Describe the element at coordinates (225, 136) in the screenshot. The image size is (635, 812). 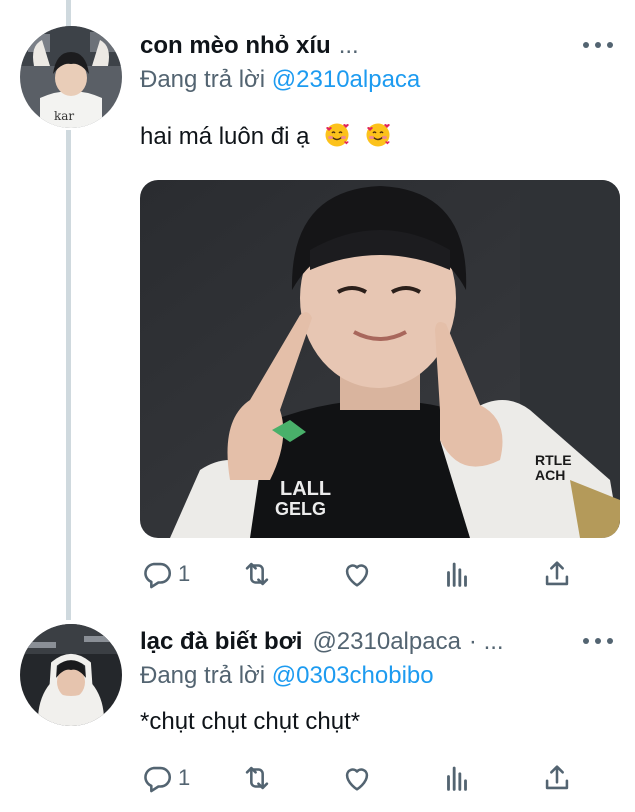
I see `tweet-text-content: hai má luôn đi ạ` at that location.